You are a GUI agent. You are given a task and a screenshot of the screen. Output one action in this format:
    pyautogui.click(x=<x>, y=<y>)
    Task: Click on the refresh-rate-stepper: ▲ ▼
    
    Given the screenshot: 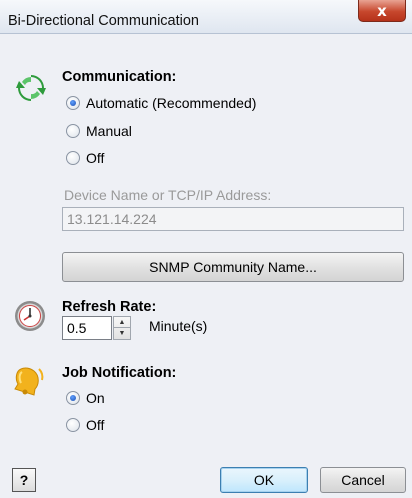 What is the action you would take?
    pyautogui.click(x=122, y=328)
    